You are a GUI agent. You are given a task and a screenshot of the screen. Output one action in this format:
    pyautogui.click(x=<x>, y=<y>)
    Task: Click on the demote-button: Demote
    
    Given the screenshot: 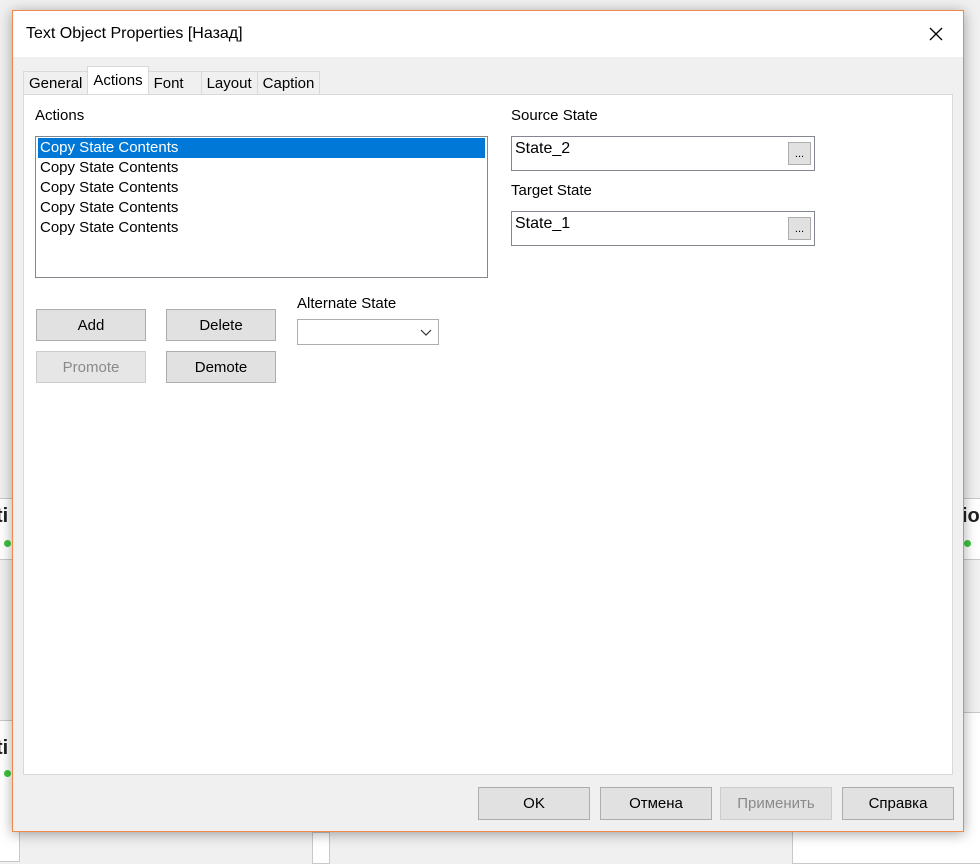 What is the action you would take?
    pyautogui.click(x=221, y=367)
    